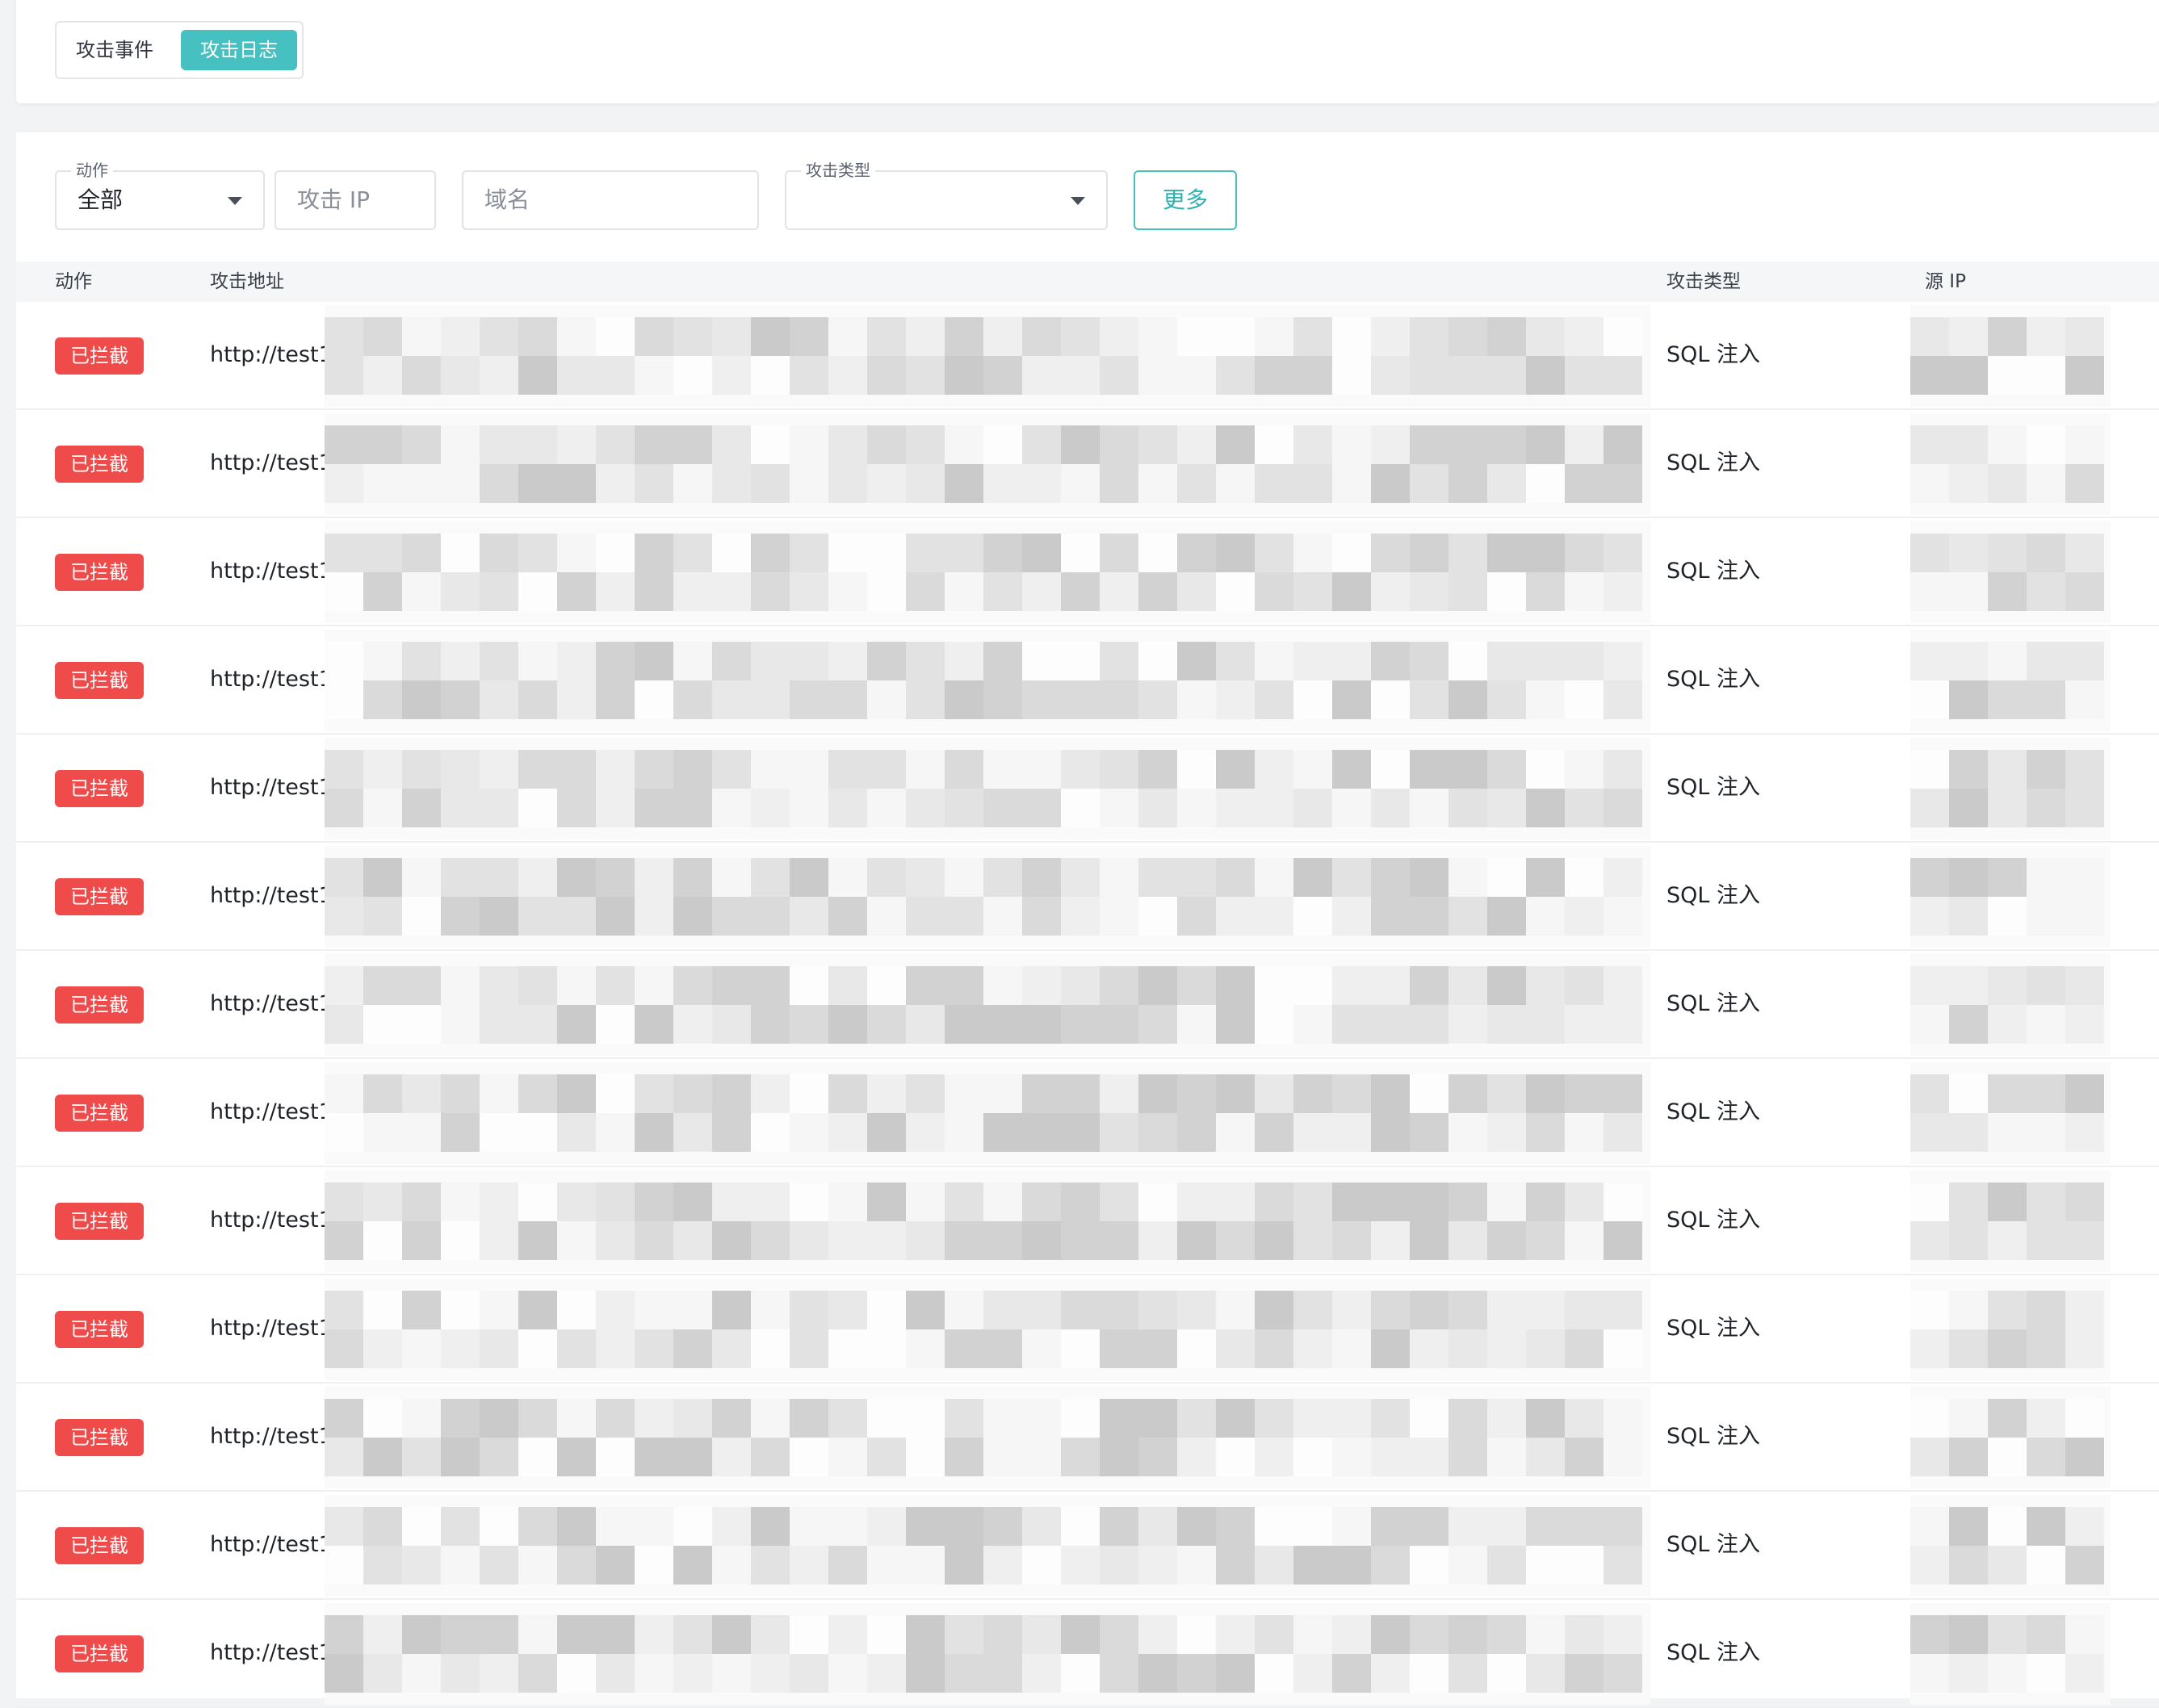 The width and height of the screenshot is (2159, 1708). Describe the element at coordinates (247, 281) in the screenshot. I see `column-header-address: 攻击地址` at that location.